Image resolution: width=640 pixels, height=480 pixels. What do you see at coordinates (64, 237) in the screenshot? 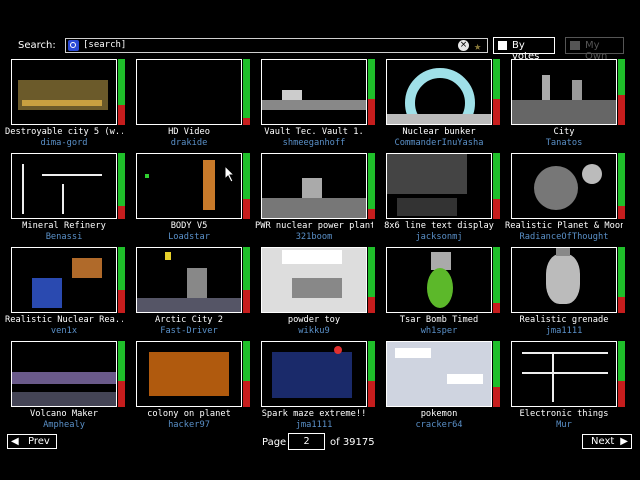
I see `save-author: Benassi` at bounding box center [64, 237].